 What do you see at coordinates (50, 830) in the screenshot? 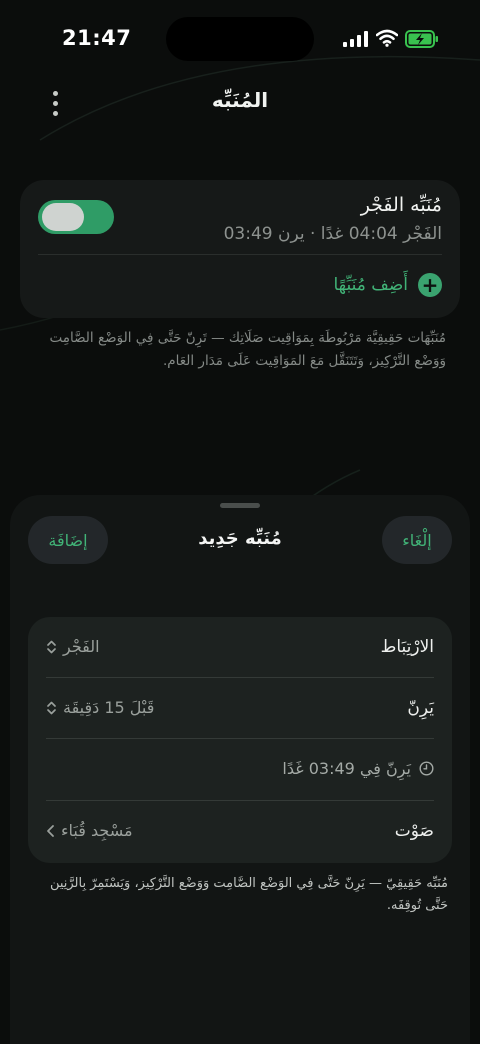
I see `chevron-left-icon` at bounding box center [50, 830].